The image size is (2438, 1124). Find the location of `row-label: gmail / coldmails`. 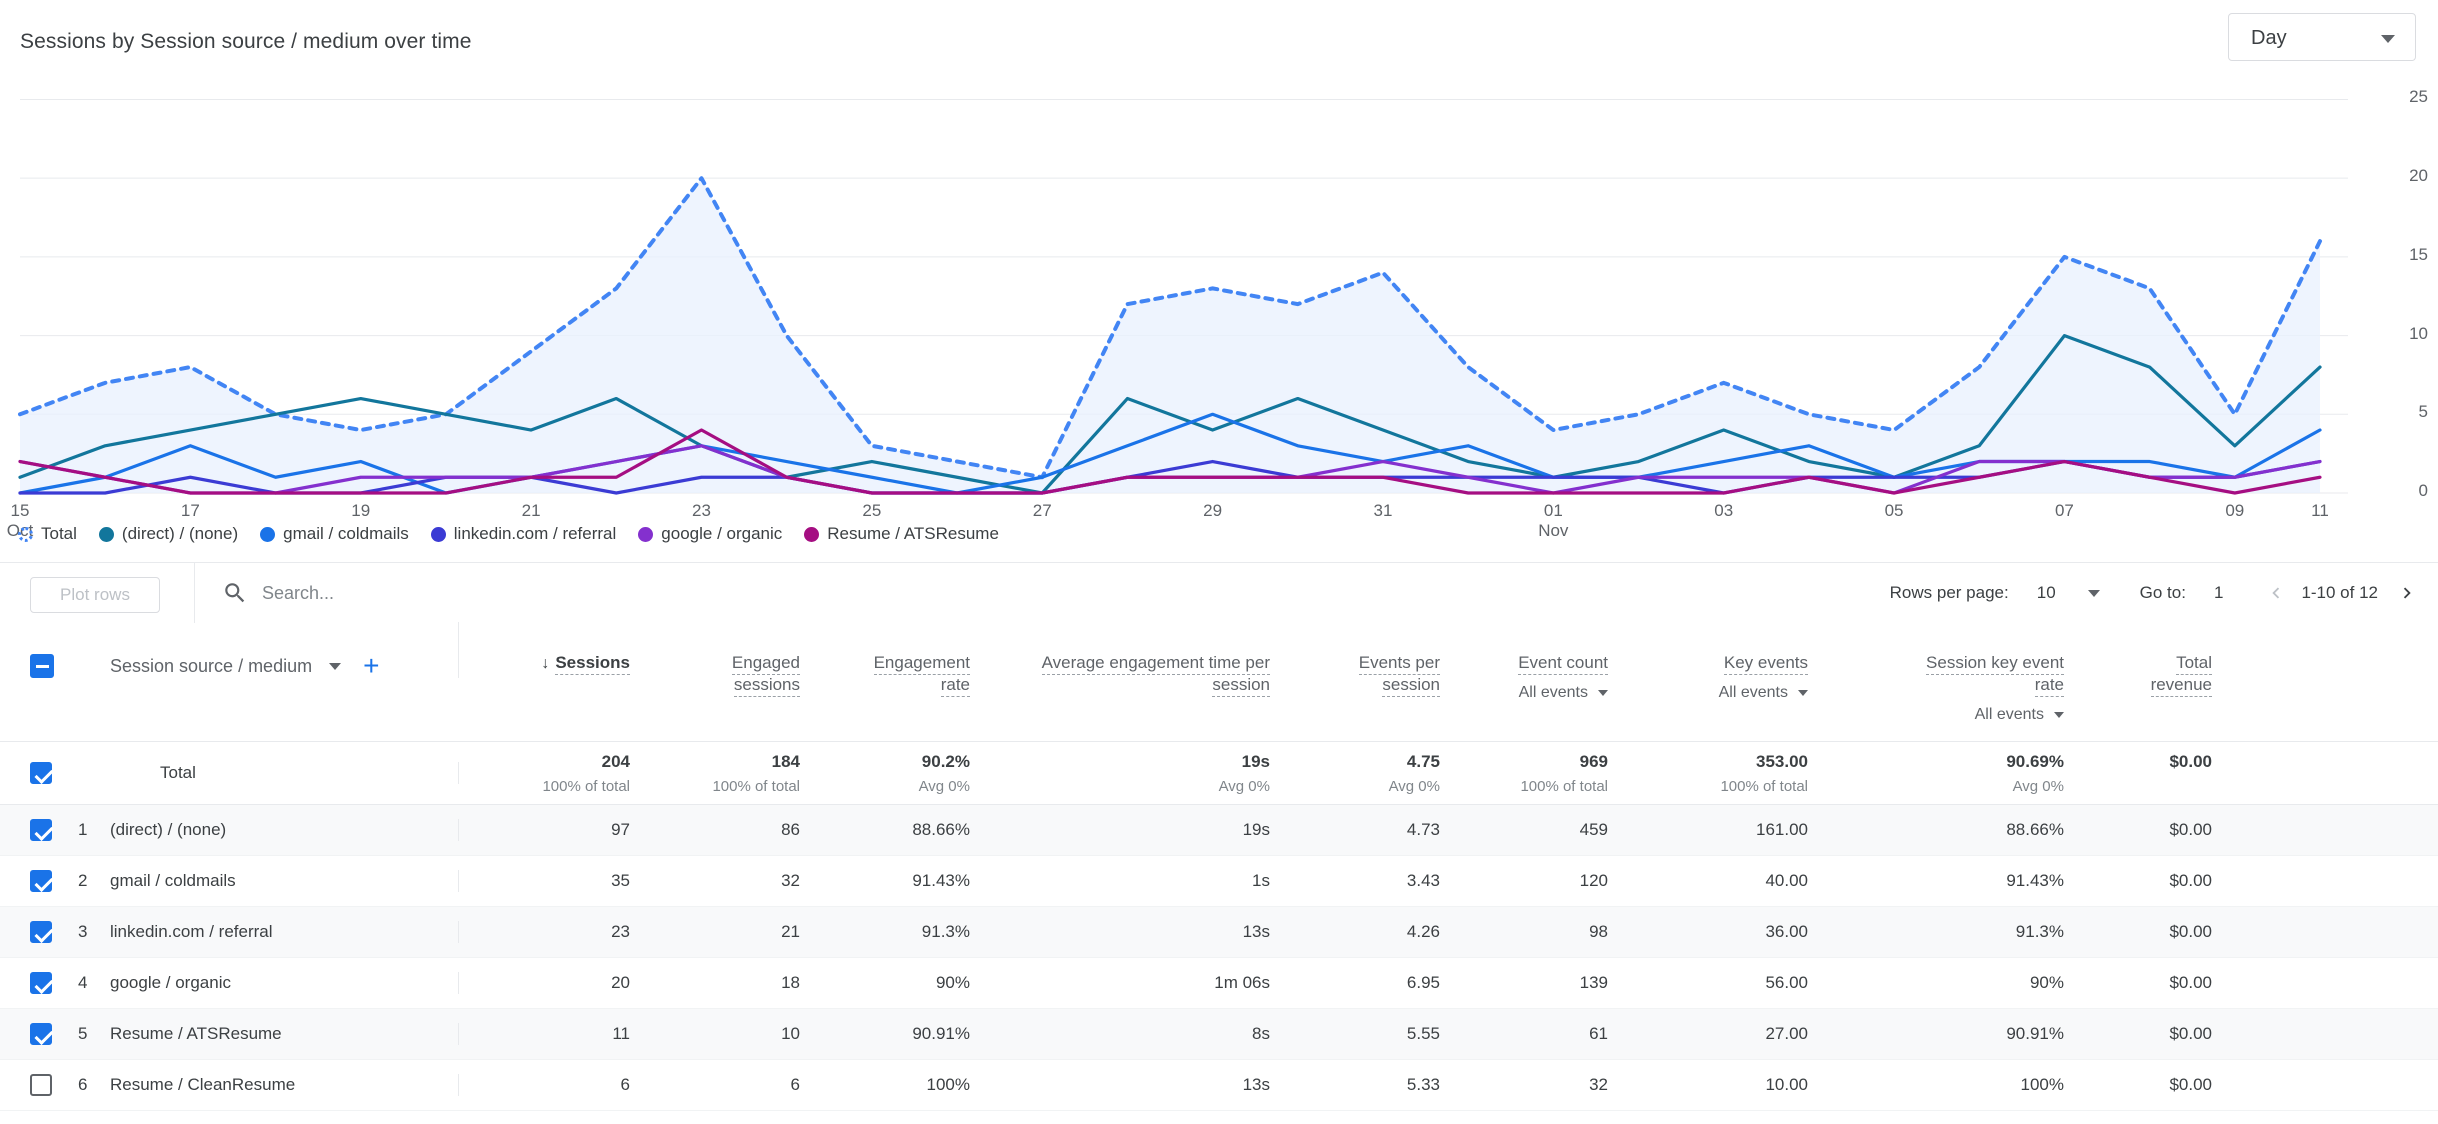

row-label: gmail / coldmails is located at coordinates (173, 881).